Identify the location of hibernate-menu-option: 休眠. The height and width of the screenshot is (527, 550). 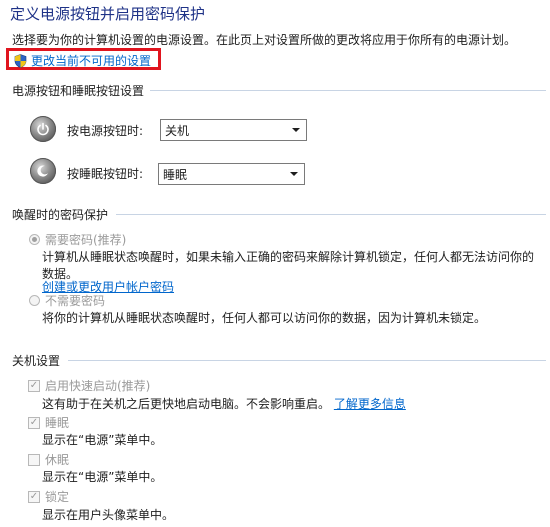
(48, 459).